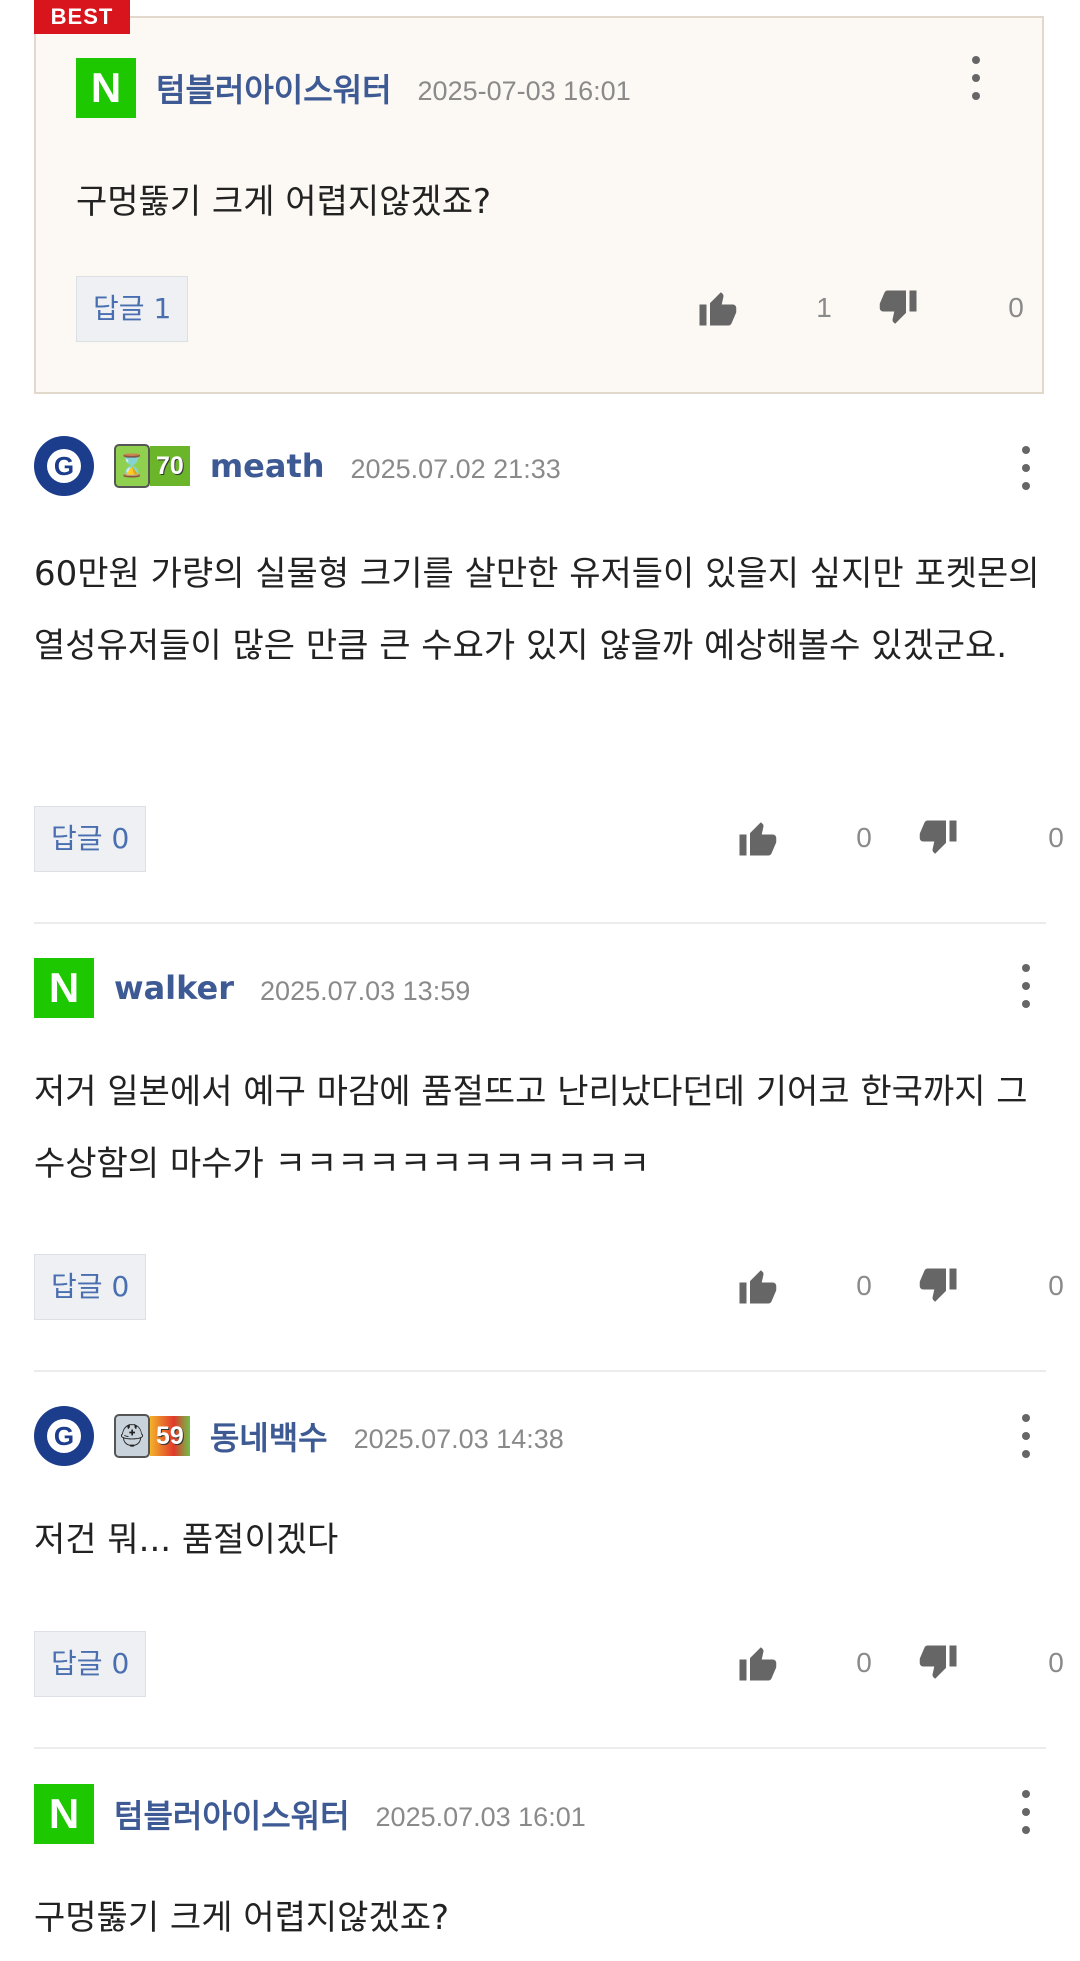 Image resolution: width=1080 pixels, height=1961 pixels. What do you see at coordinates (267, 466) in the screenshot?
I see `comment-nickname: meath` at bounding box center [267, 466].